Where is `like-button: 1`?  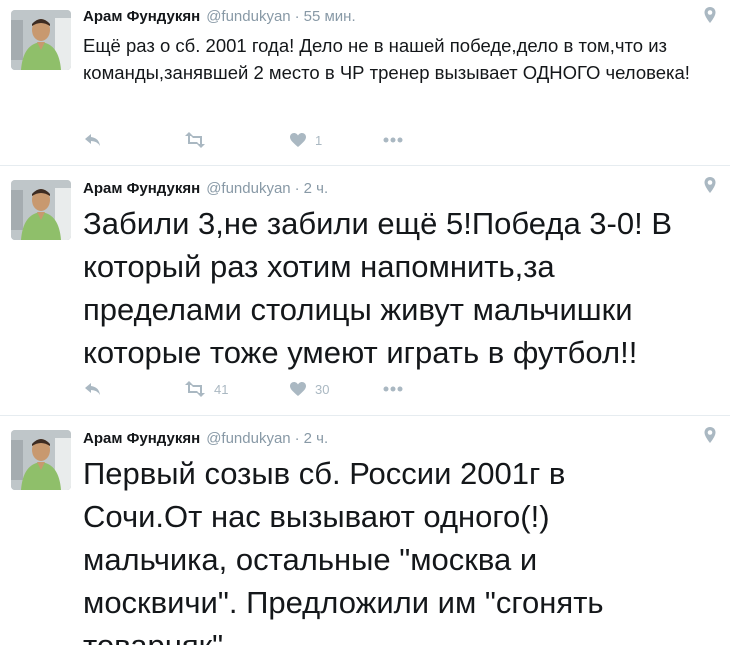 like-button: 1 is located at coordinates (305, 140).